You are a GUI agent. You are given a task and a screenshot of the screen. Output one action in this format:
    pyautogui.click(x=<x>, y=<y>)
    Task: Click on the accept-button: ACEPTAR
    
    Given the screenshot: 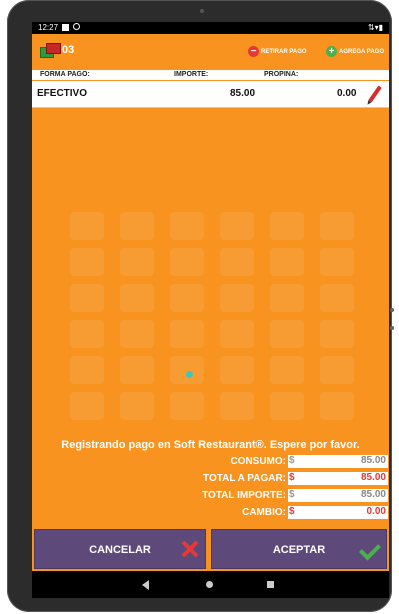 What is the action you would take?
    pyautogui.click(x=299, y=549)
    